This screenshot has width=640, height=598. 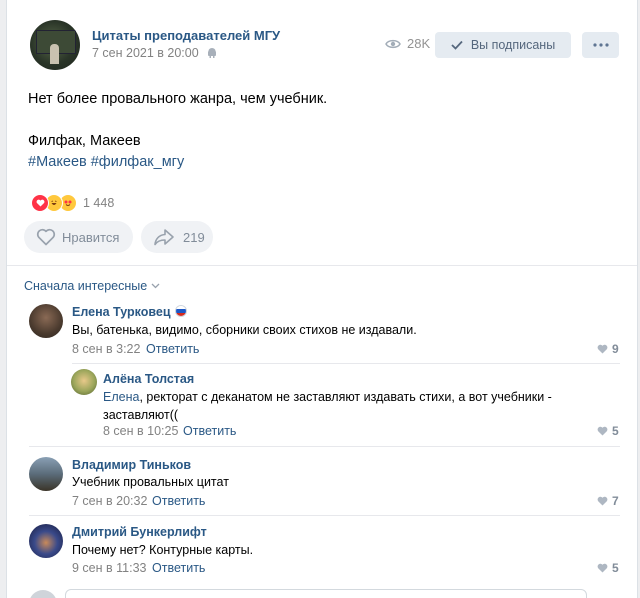 What do you see at coordinates (109, 501) in the screenshot?
I see `comment-date: 7 сен в 20:32` at bounding box center [109, 501].